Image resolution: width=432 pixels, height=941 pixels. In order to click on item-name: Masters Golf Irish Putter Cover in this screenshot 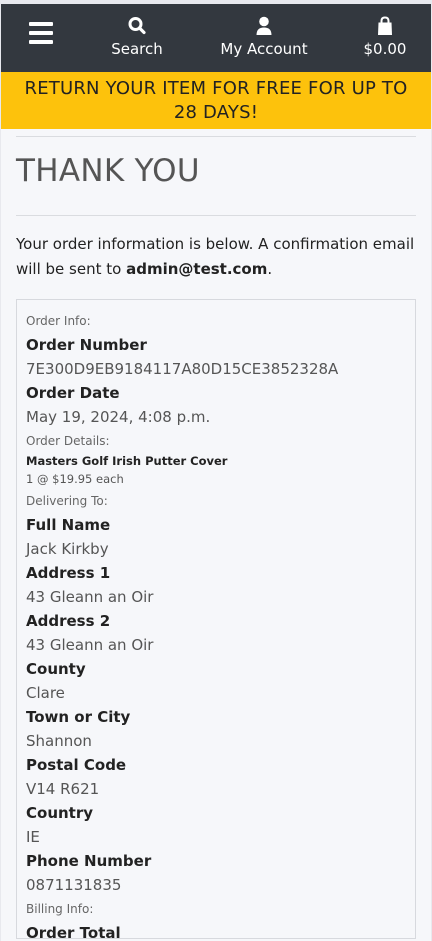, I will do `click(127, 461)`.